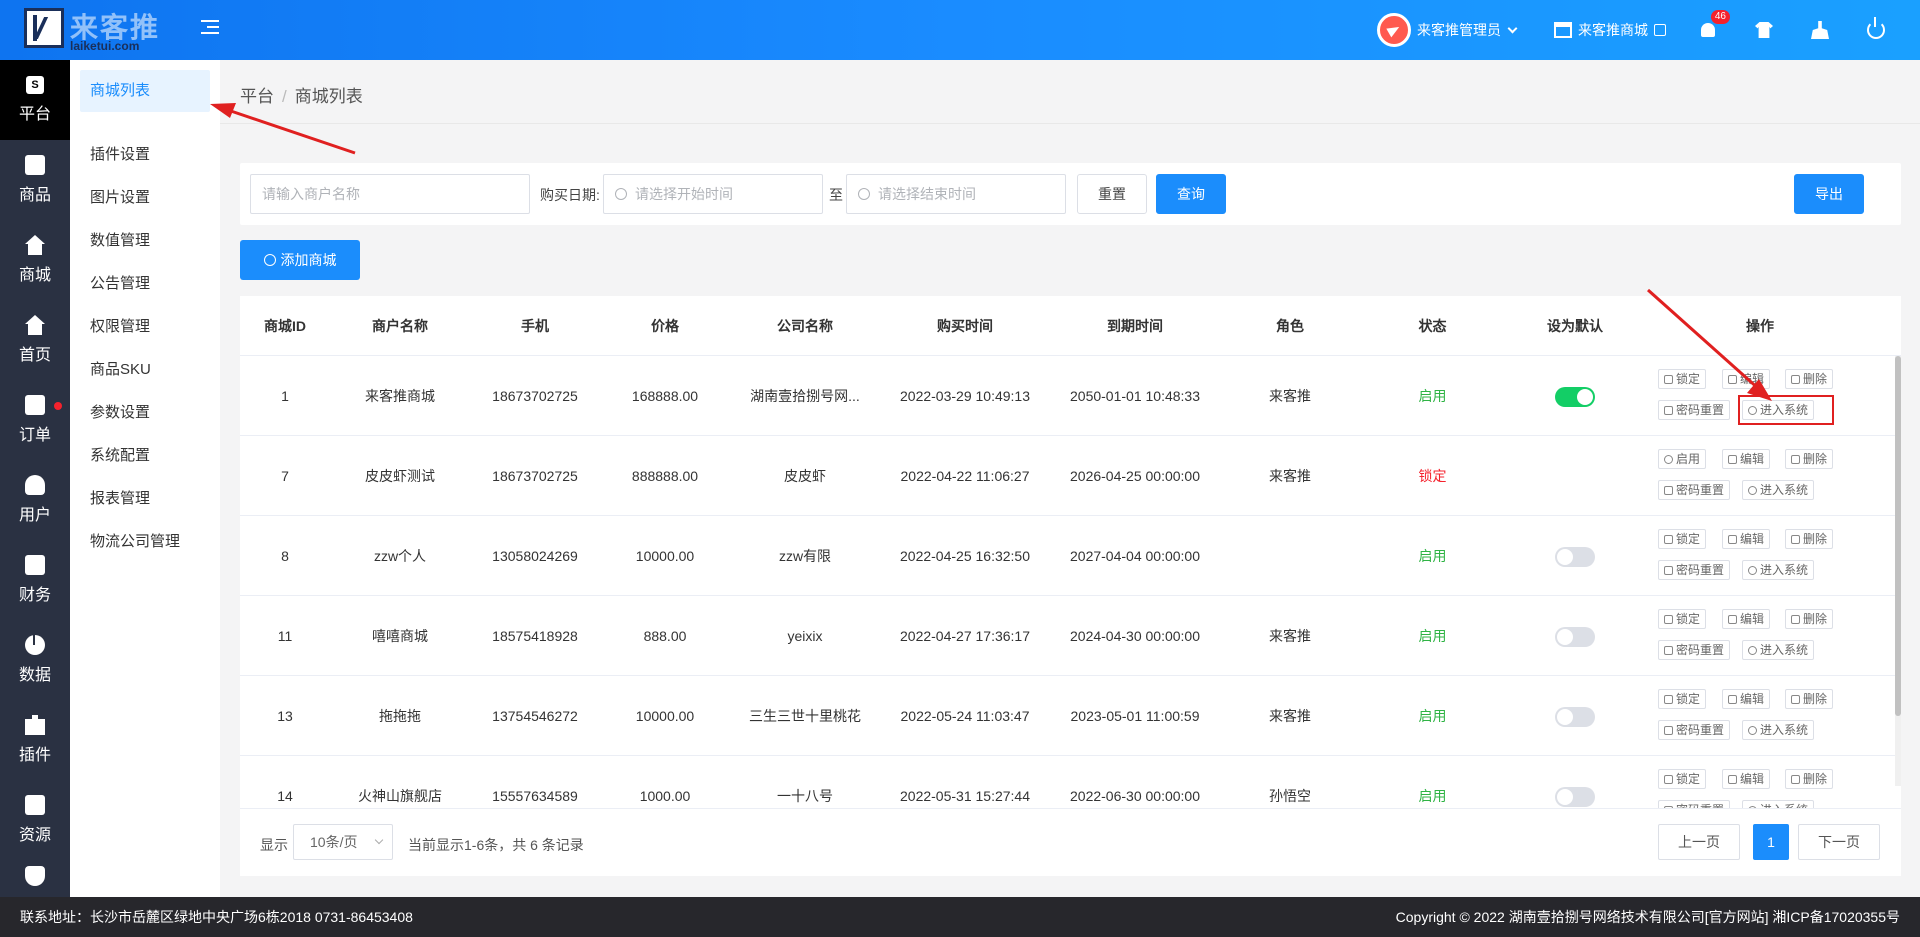 This screenshot has width=1920, height=937. What do you see at coordinates (1191, 194) in the screenshot?
I see `query-button: 查询` at bounding box center [1191, 194].